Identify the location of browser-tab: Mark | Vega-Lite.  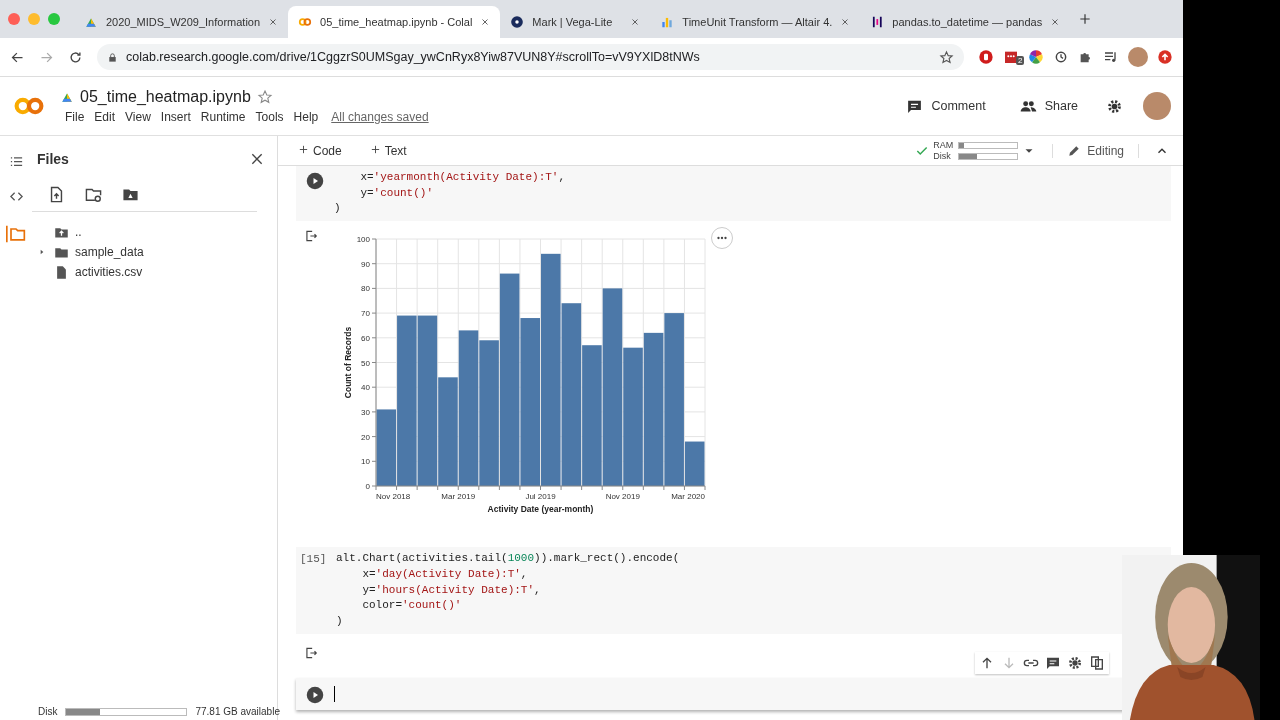
(575, 22).